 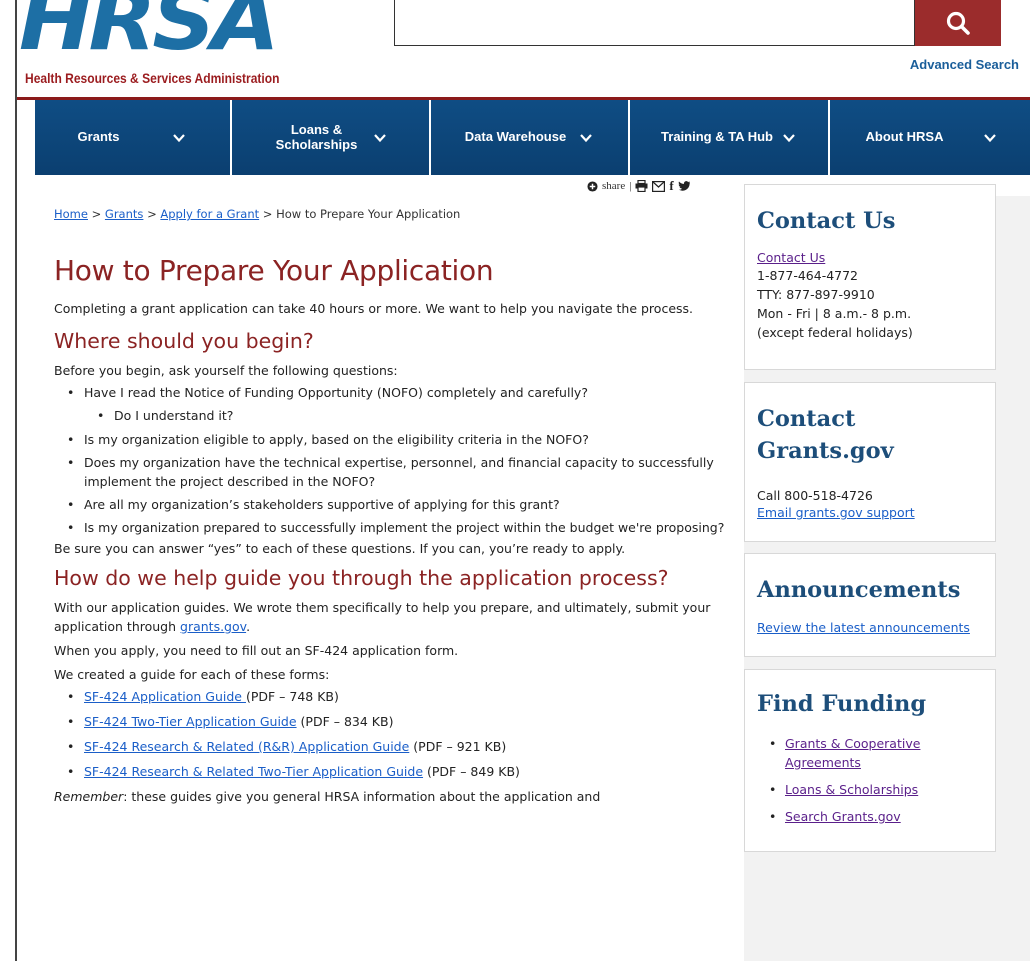 What do you see at coordinates (399, 415) in the screenshot?
I see `list-item: Do I understand it?` at bounding box center [399, 415].